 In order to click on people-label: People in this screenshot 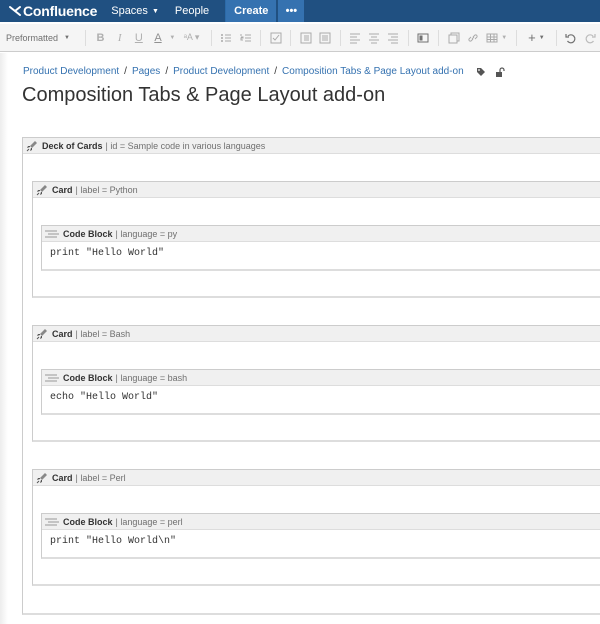, I will do `click(192, 11)`.